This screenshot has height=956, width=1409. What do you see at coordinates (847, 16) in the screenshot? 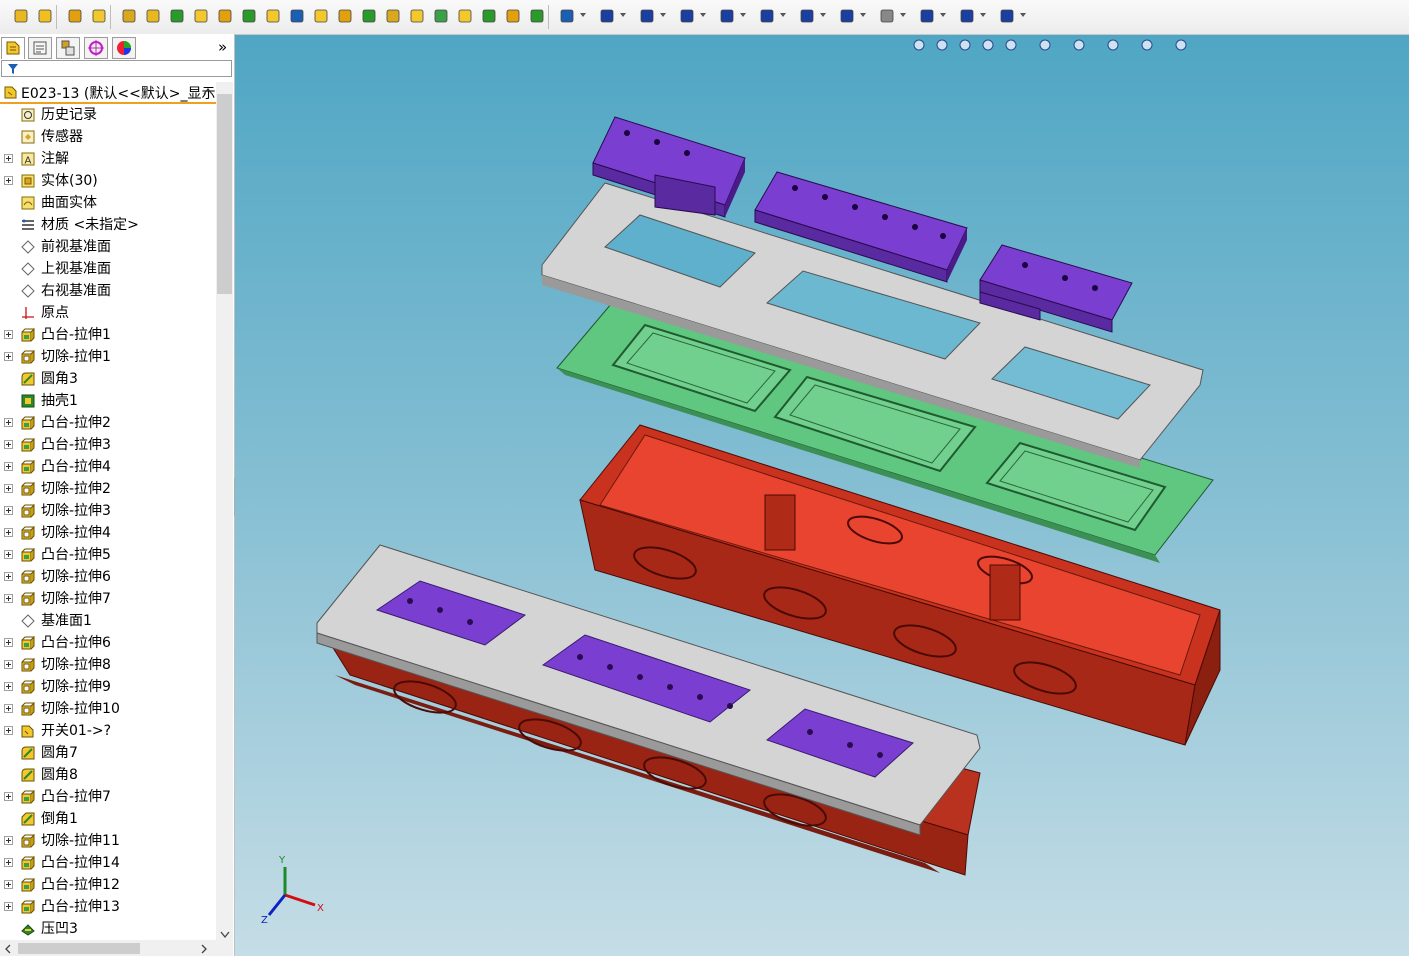
I see `ellipse-icon` at bounding box center [847, 16].